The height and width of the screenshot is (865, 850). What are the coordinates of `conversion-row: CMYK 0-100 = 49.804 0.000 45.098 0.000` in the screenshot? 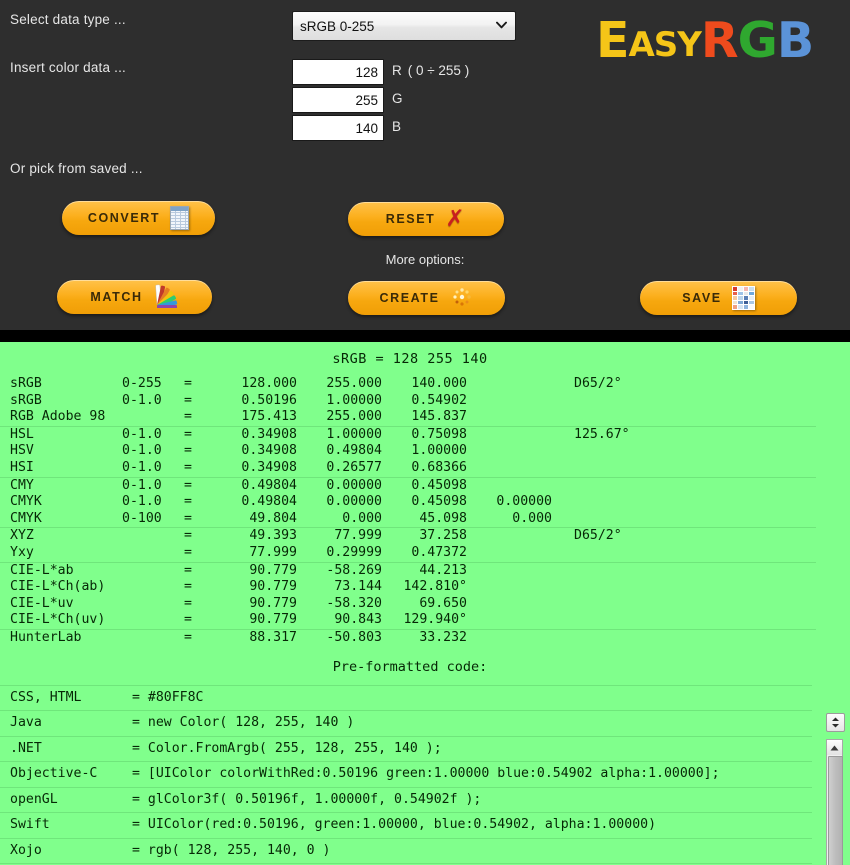 It's located at (408, 519).